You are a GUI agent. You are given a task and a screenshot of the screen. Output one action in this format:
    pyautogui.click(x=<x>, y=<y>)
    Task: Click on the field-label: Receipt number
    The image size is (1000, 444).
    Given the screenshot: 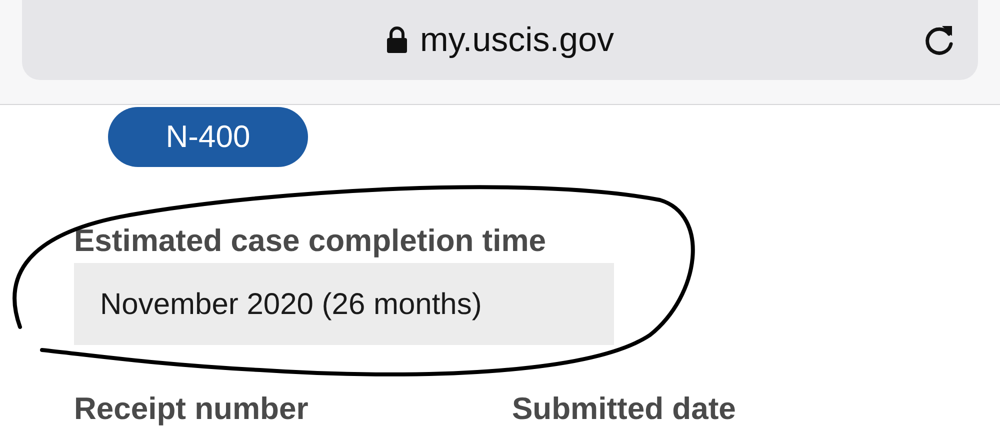 What is the action you would take?
    pyautogui.click(x=192, y=409)
    